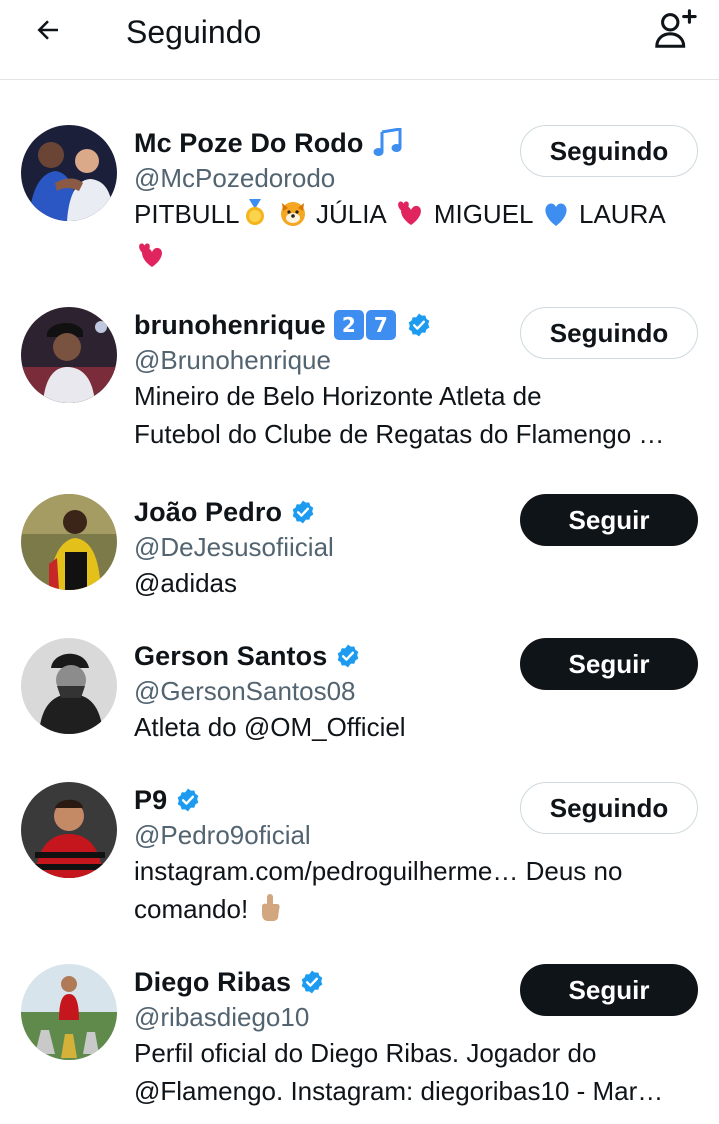  Describe the element at coordinates (249, 142) in the screenshot. I see `display-name: Mc Poze Do Rodo` at that location.